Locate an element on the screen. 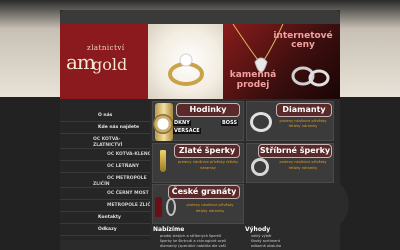  vyhody-item: odborná obsluha is located at coordinates (266, 246).